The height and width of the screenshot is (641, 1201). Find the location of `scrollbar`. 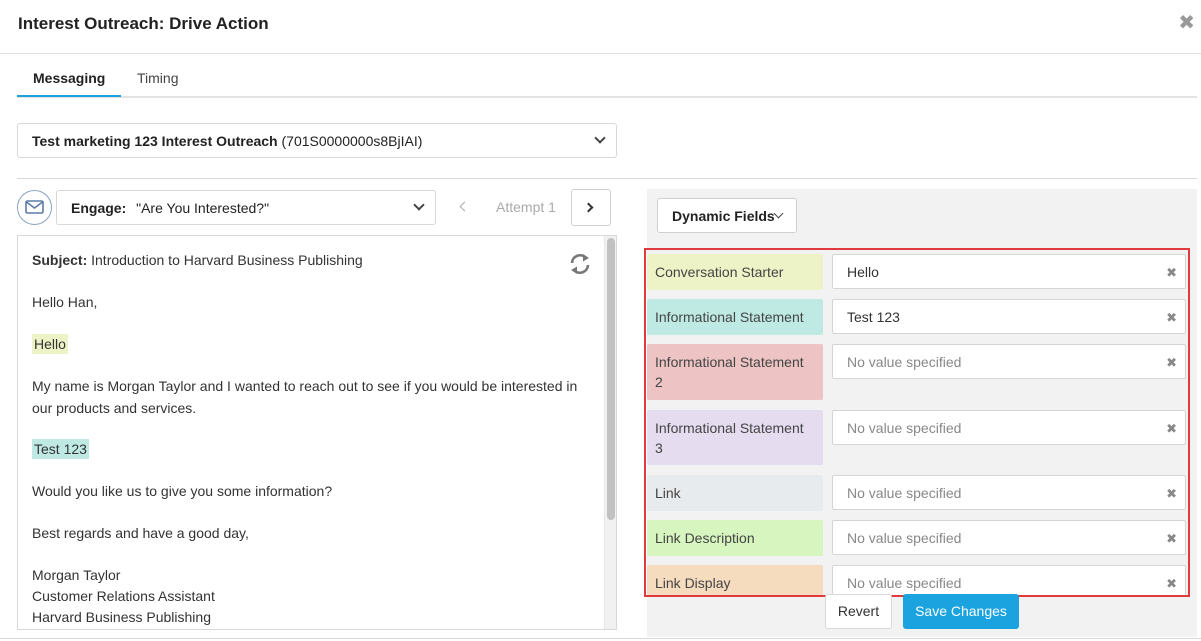

scrollbar is located at coordinates (610, 432).